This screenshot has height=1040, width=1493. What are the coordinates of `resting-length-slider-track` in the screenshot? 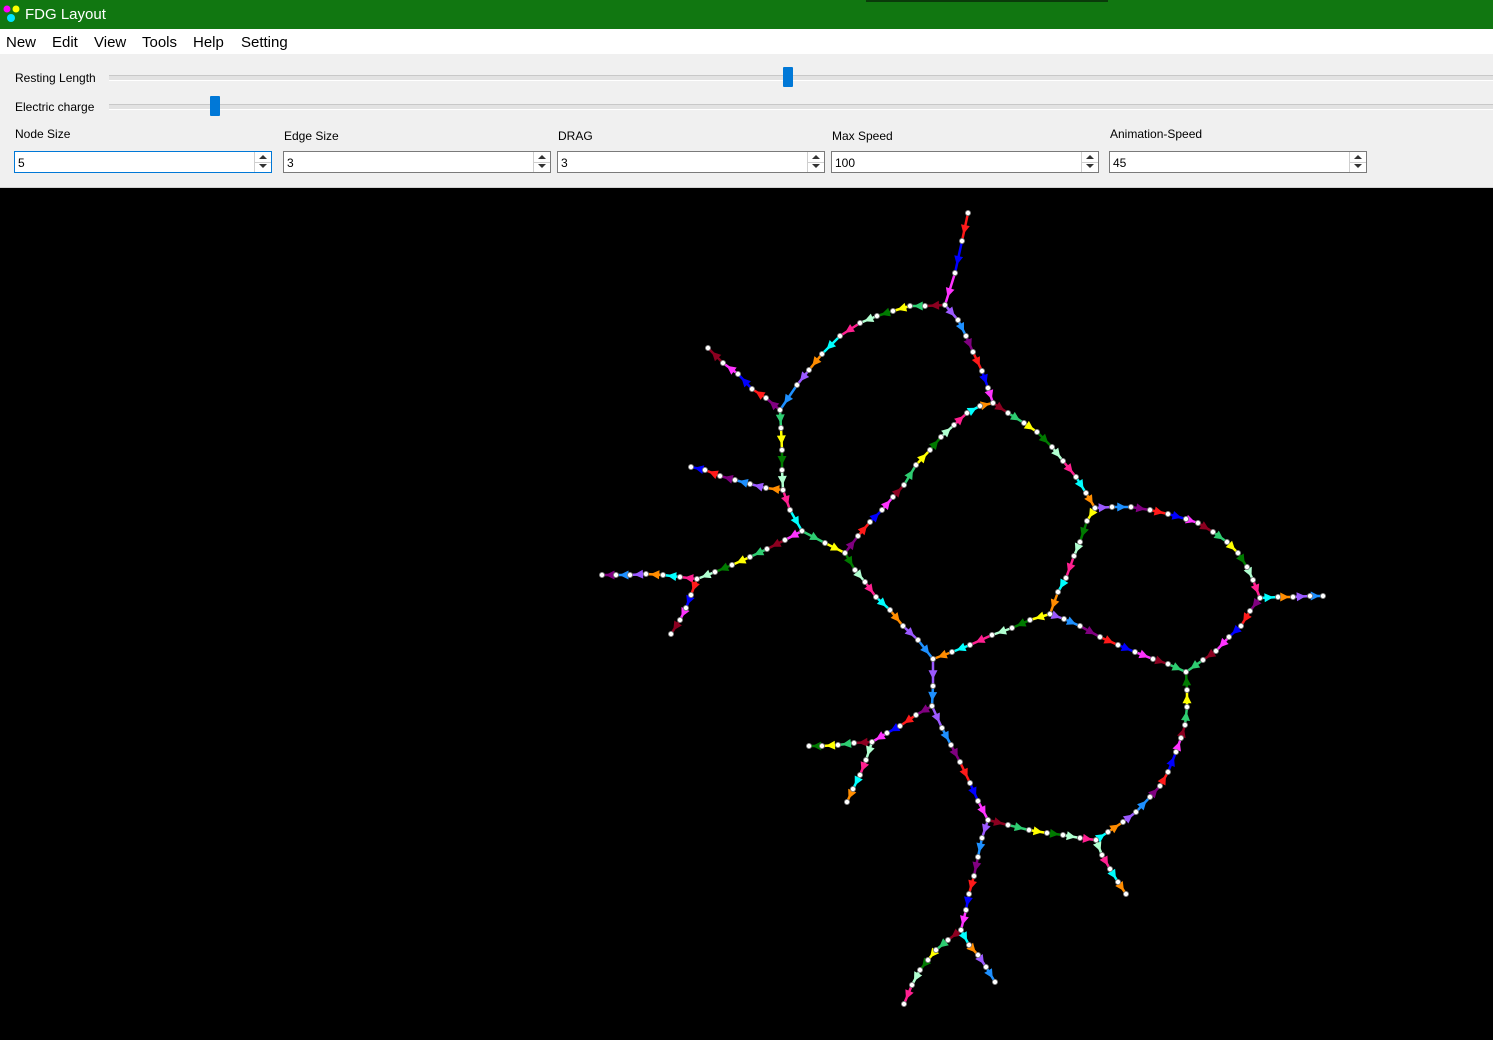 It's located at (801, 78).